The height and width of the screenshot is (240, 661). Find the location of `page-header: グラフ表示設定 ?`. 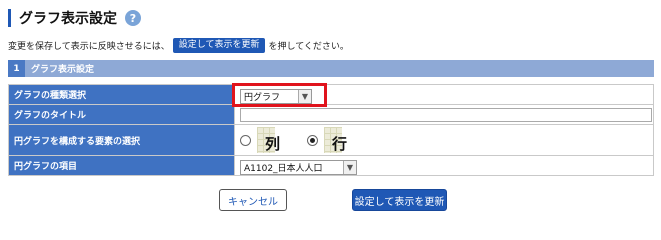

page-header: グラフ表示設定 ? is located at coordinates (74, 18).